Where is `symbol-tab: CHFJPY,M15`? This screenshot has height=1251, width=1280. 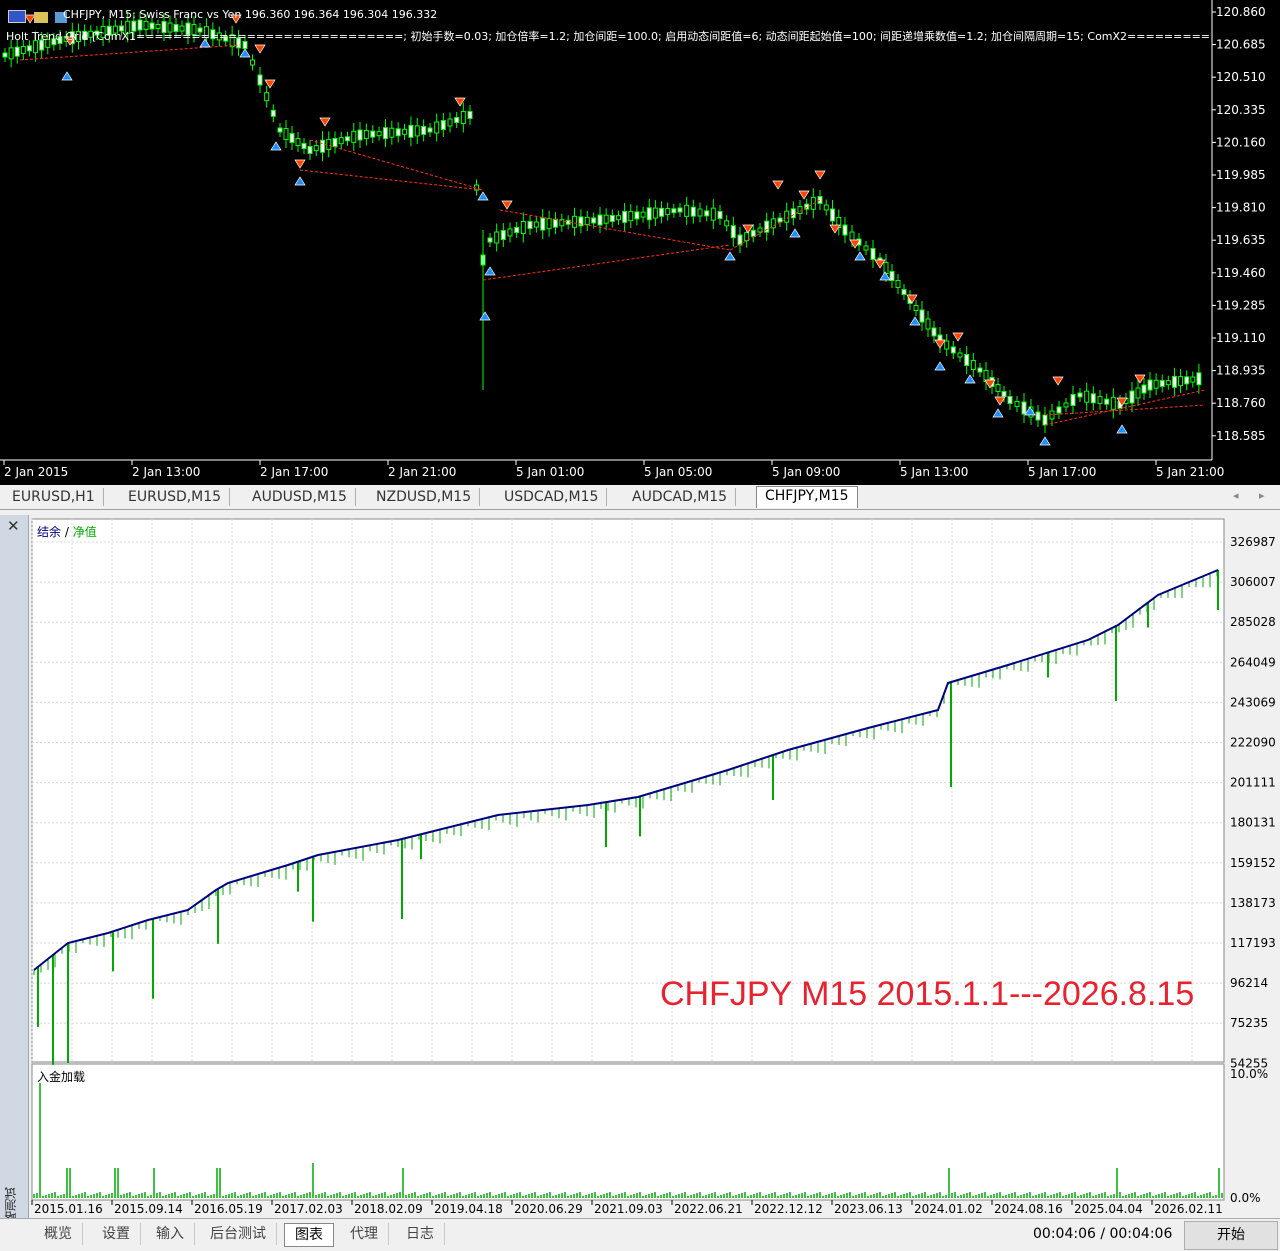
symbol-tab: CHFJPY,M15 is located at coordinates (807, 497).